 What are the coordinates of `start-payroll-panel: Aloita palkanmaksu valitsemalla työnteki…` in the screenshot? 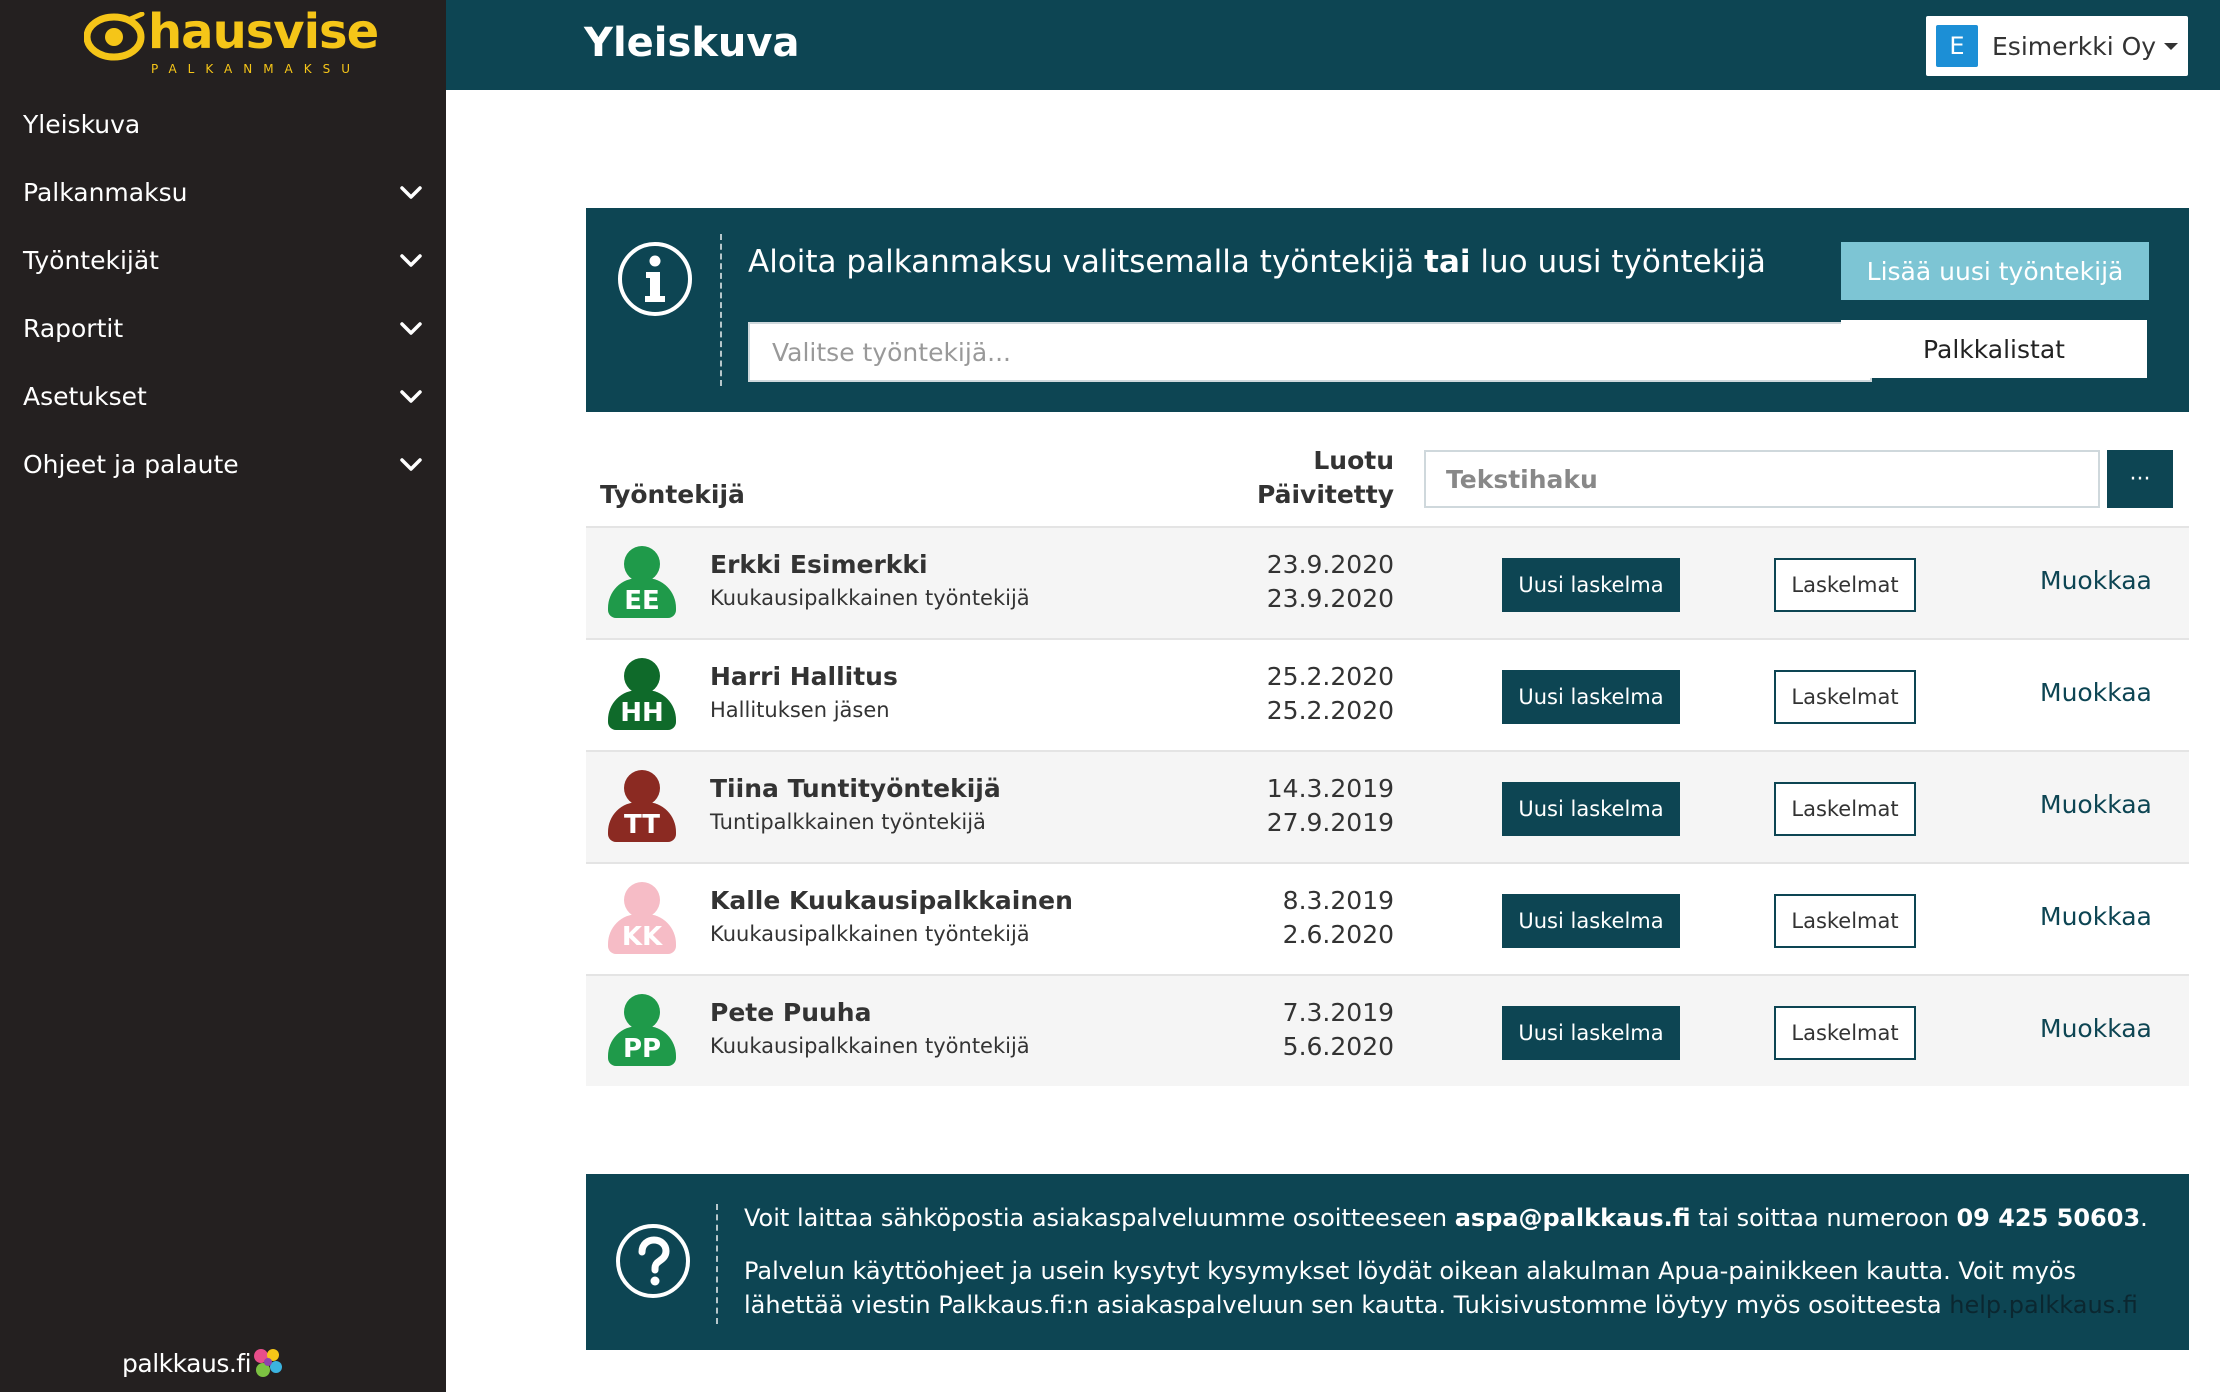 It's located at (1387, 310).